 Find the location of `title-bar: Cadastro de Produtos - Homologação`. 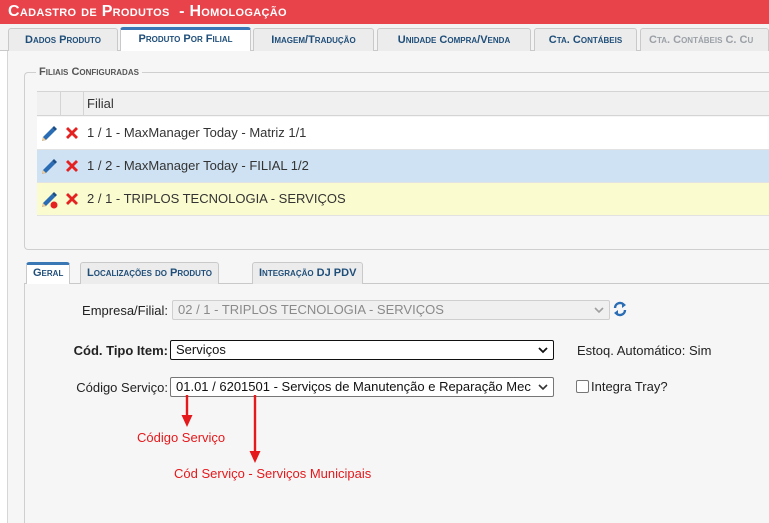

title-bar: Cadastro de Produtos - Homologação is located at coordinates (384, 12).